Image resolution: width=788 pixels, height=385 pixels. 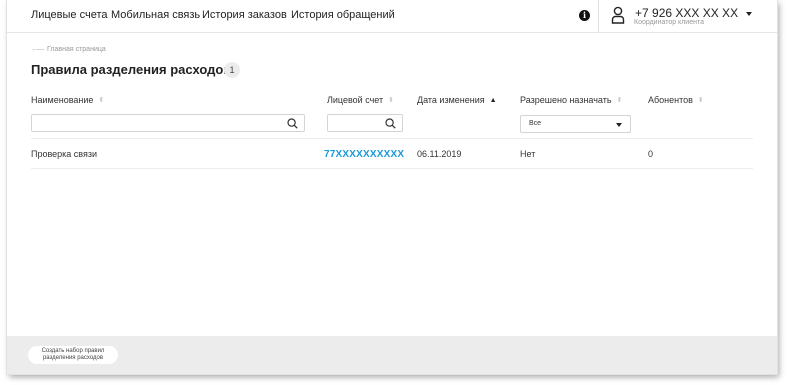 What do you see at coordinates (651, 154) in the screenshot?
I see `cell-subscribers: 0` at bounding box center [651, 154].